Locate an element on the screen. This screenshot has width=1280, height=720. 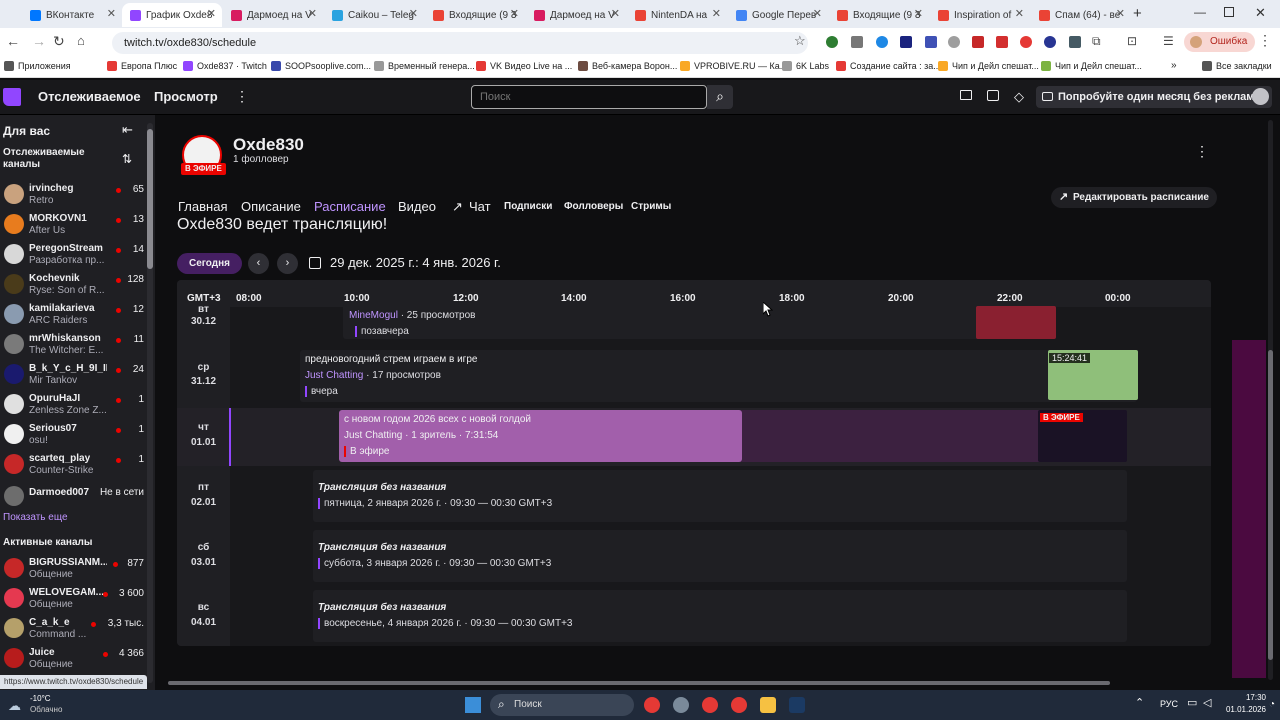
edit-schedule-button: ↗ Редактировать расписание is located at coordinates (1134, 197).